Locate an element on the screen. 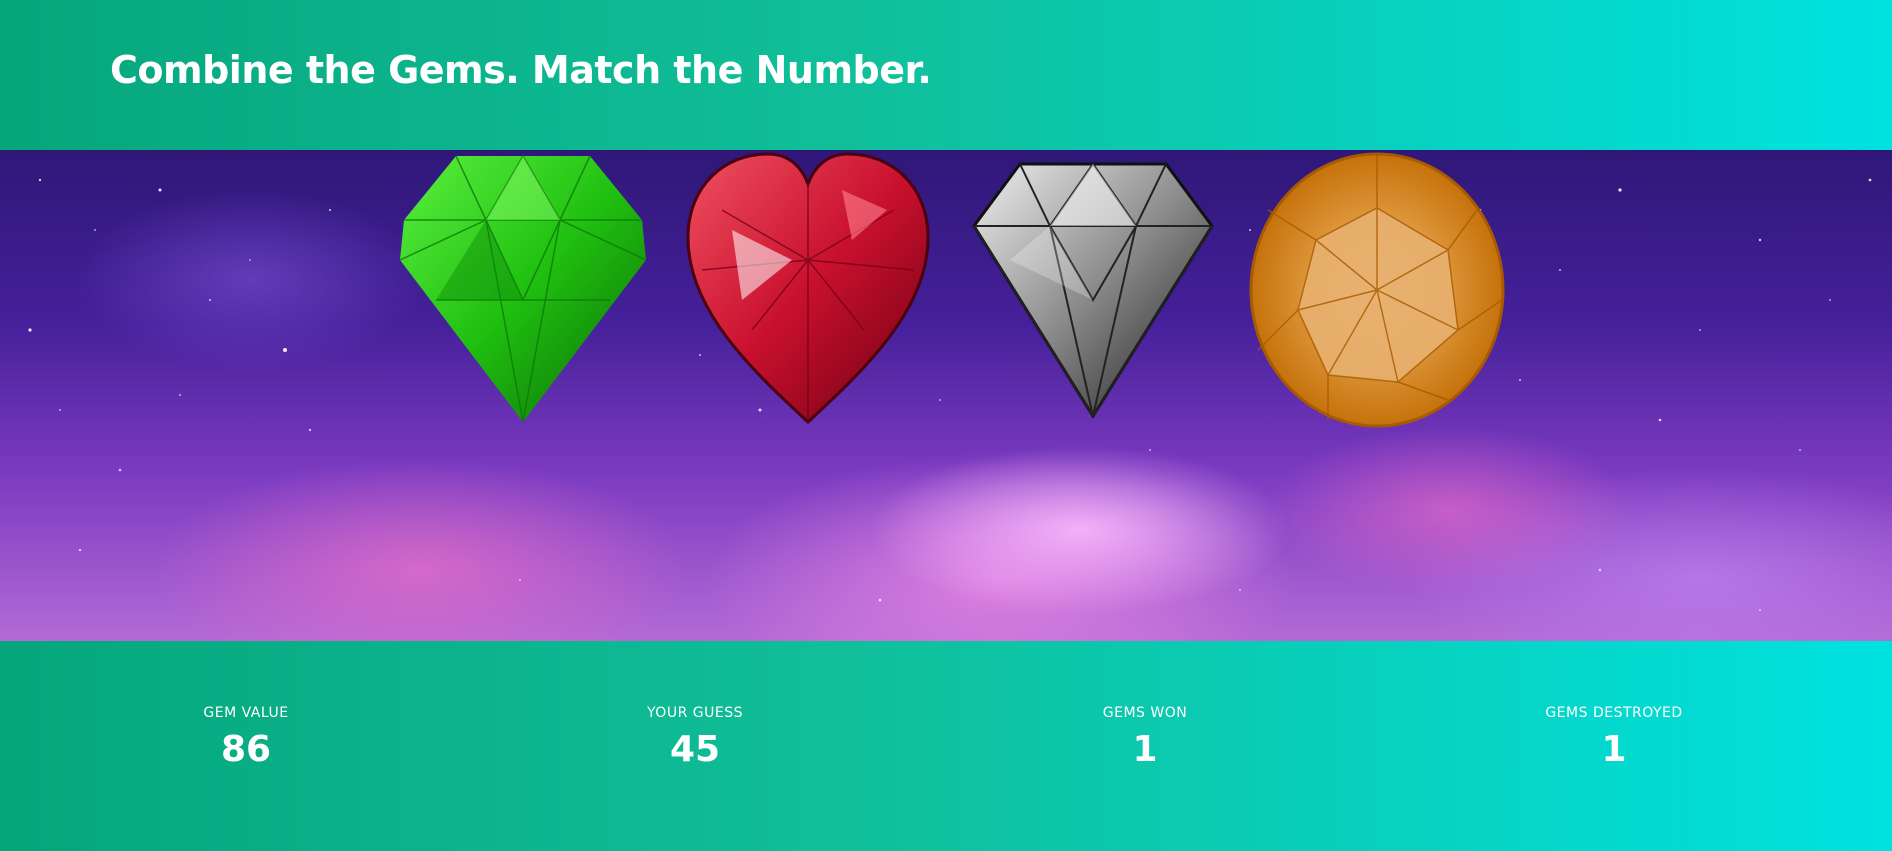 The height and width of the screenshot is (851, 1892). red-heart-gem-icon is located at coordinates (808, 288).